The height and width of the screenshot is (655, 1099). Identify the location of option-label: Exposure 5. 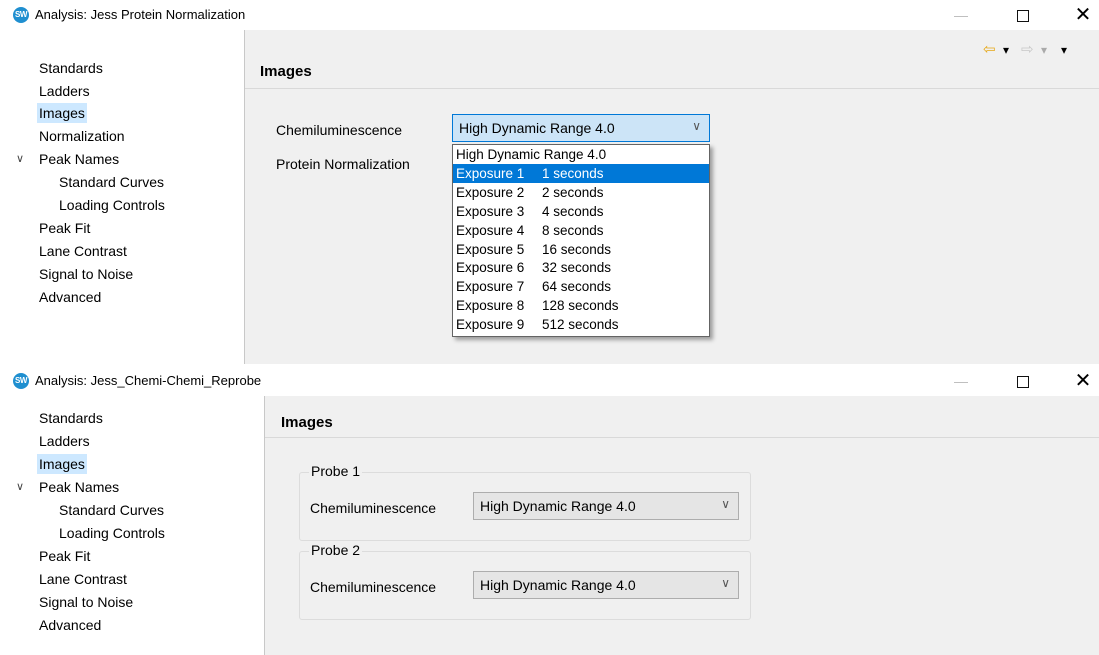
(490, 249).